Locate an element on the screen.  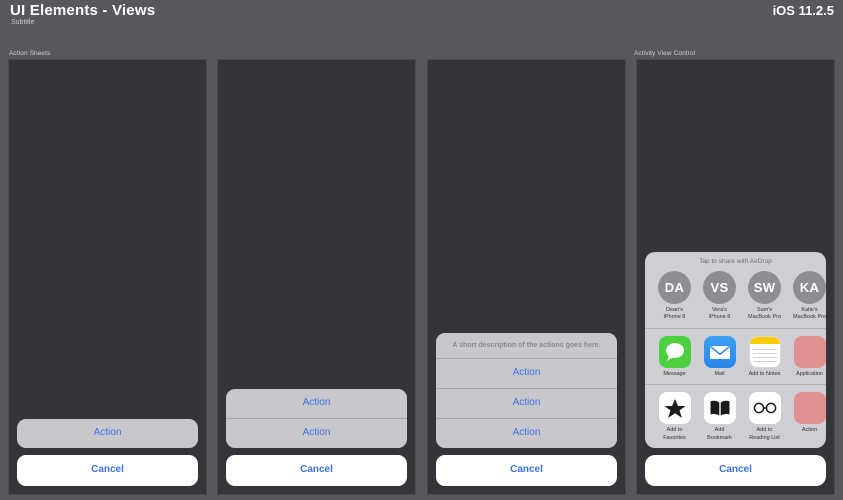
airdrop-target: KA Katie's MacBook Pro is located at coordinates (806, 296).